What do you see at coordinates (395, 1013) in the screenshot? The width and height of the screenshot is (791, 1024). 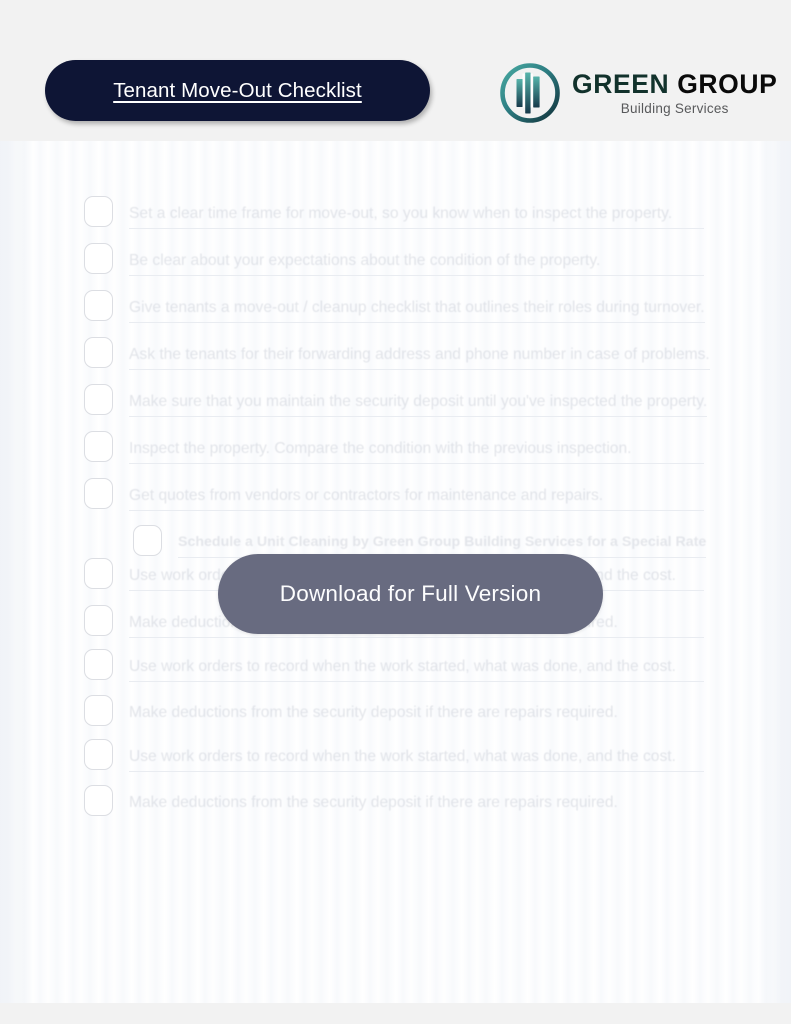 I see `footer-strip` at bounding box center [395, 1013].